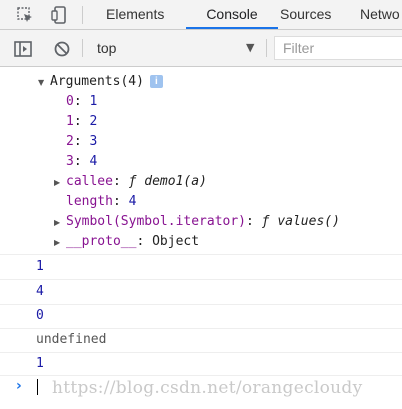  What do you see at coordinates (93, 141) in the screenshot?
I see `entry-value: 3` at bounding box center [93, 141].